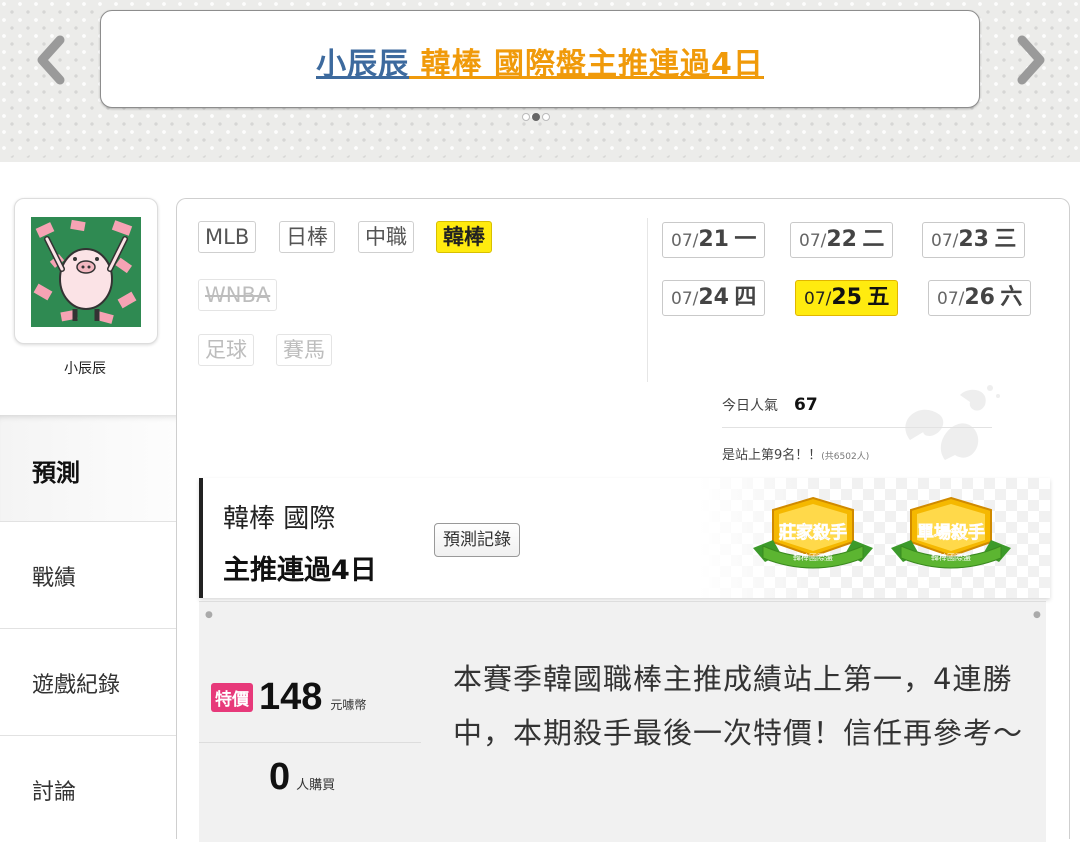 The image size is (1080, 842). I want to click on date-chip: 07/23 三, so click(974, 240).